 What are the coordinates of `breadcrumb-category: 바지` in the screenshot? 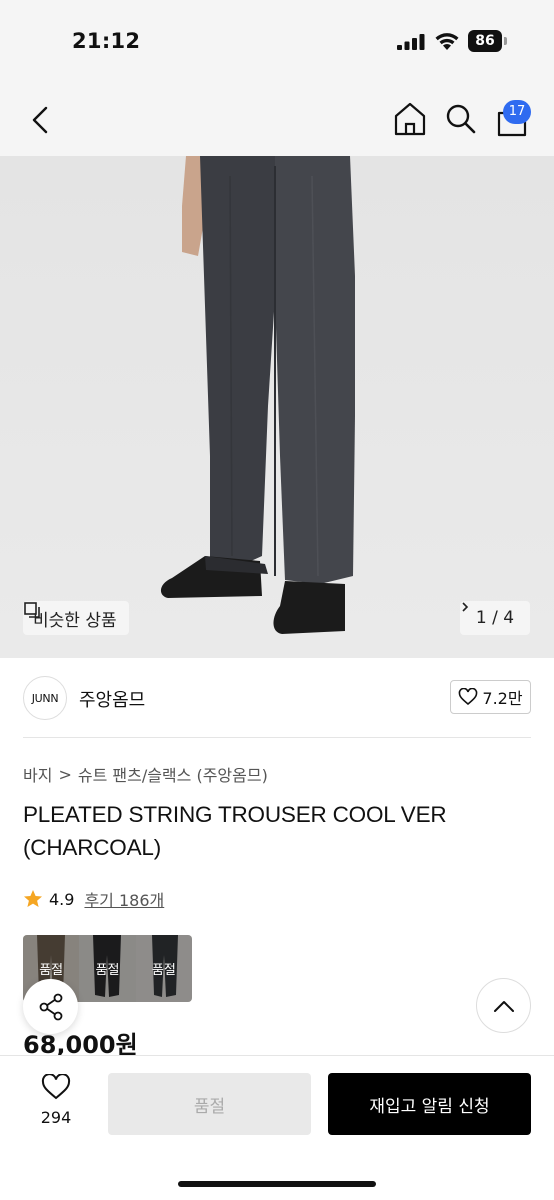 It's located at (37, 774).